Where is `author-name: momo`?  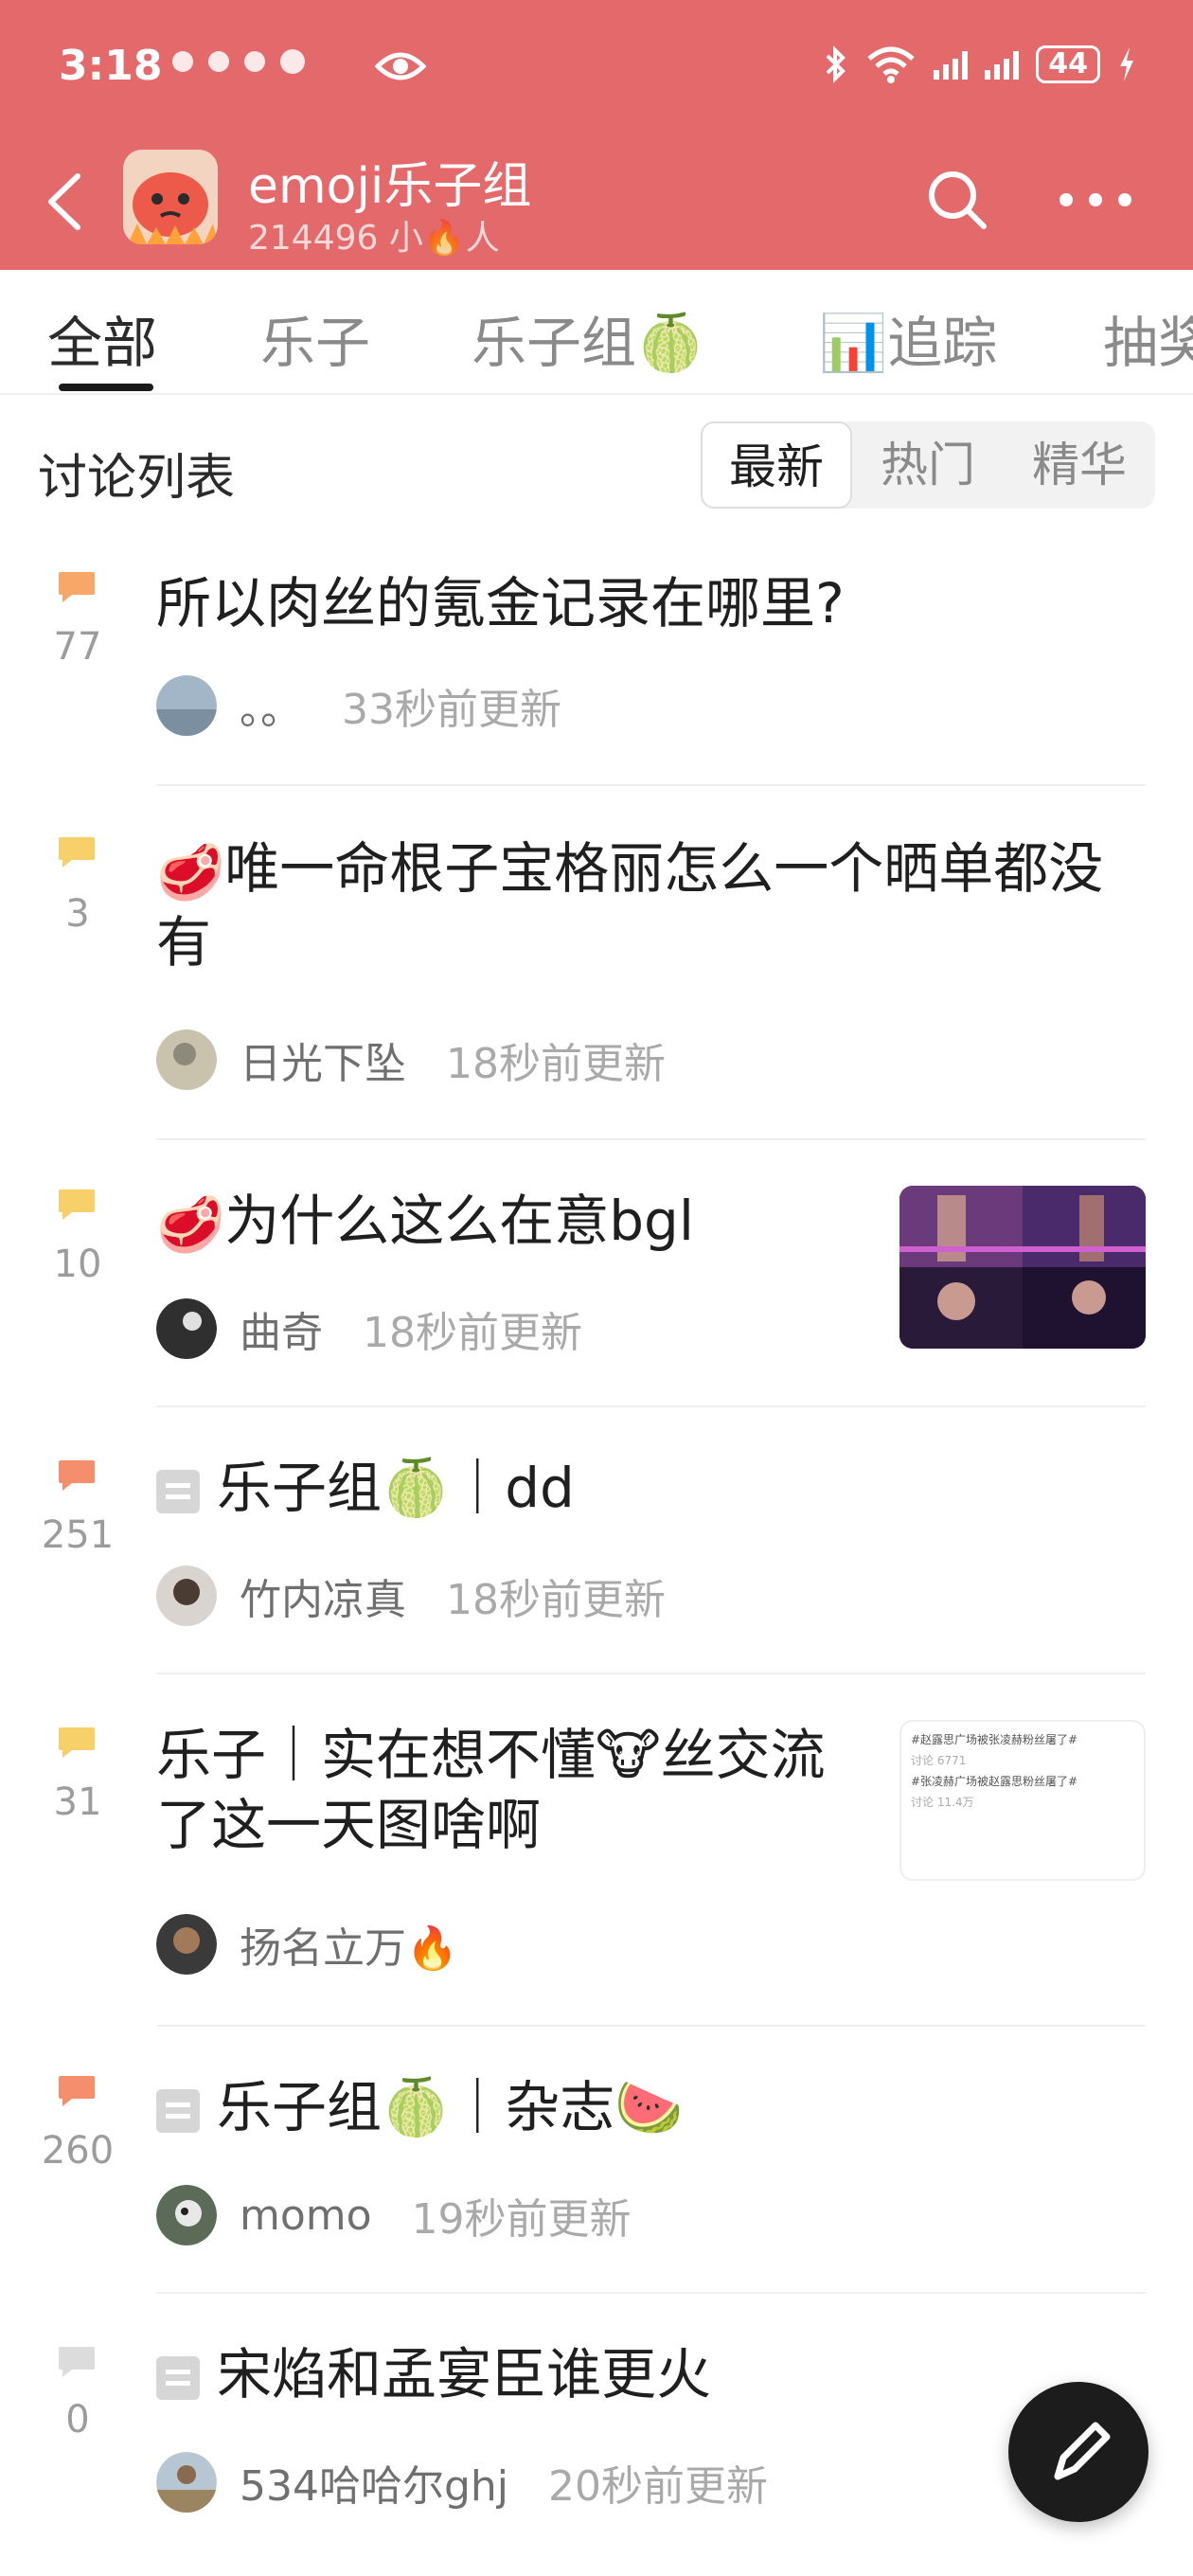
author-name: momo is located at coordinates (306, 2215).